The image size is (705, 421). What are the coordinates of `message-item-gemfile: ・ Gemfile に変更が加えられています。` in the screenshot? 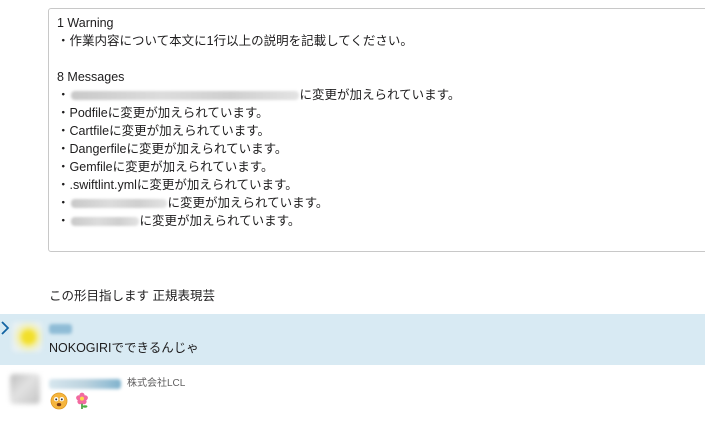 It's located at (381, 167).